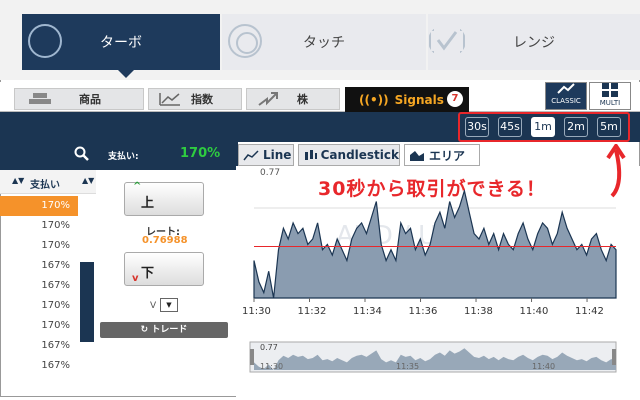  Describe the element at coordinates (311, 155) in the screenshot. I see `candlestick-icon` at that location.